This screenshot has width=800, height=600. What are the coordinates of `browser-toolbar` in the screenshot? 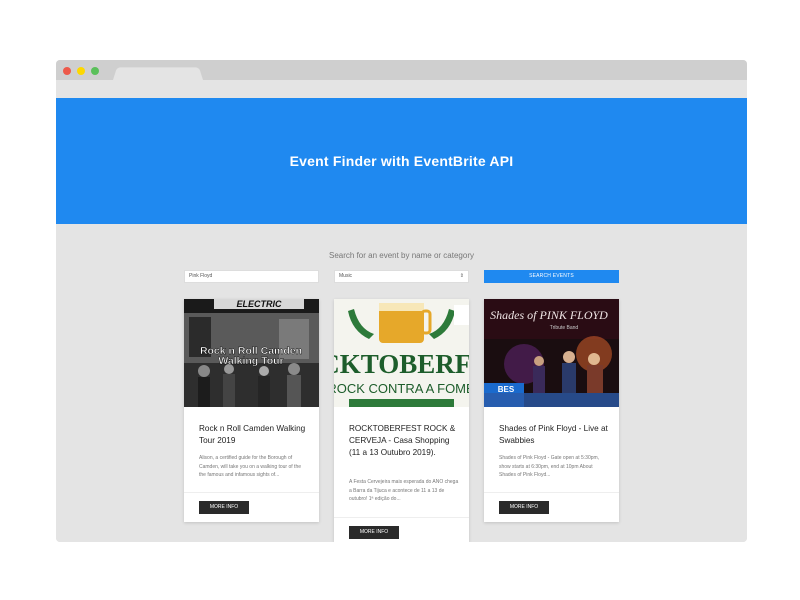 It's located at (401, 89).